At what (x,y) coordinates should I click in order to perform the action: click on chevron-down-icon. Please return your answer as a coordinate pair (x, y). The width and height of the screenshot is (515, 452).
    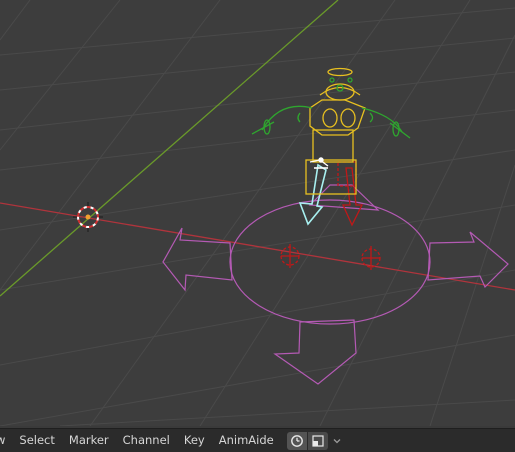
    Looking at the image, I should click on (337, 441).